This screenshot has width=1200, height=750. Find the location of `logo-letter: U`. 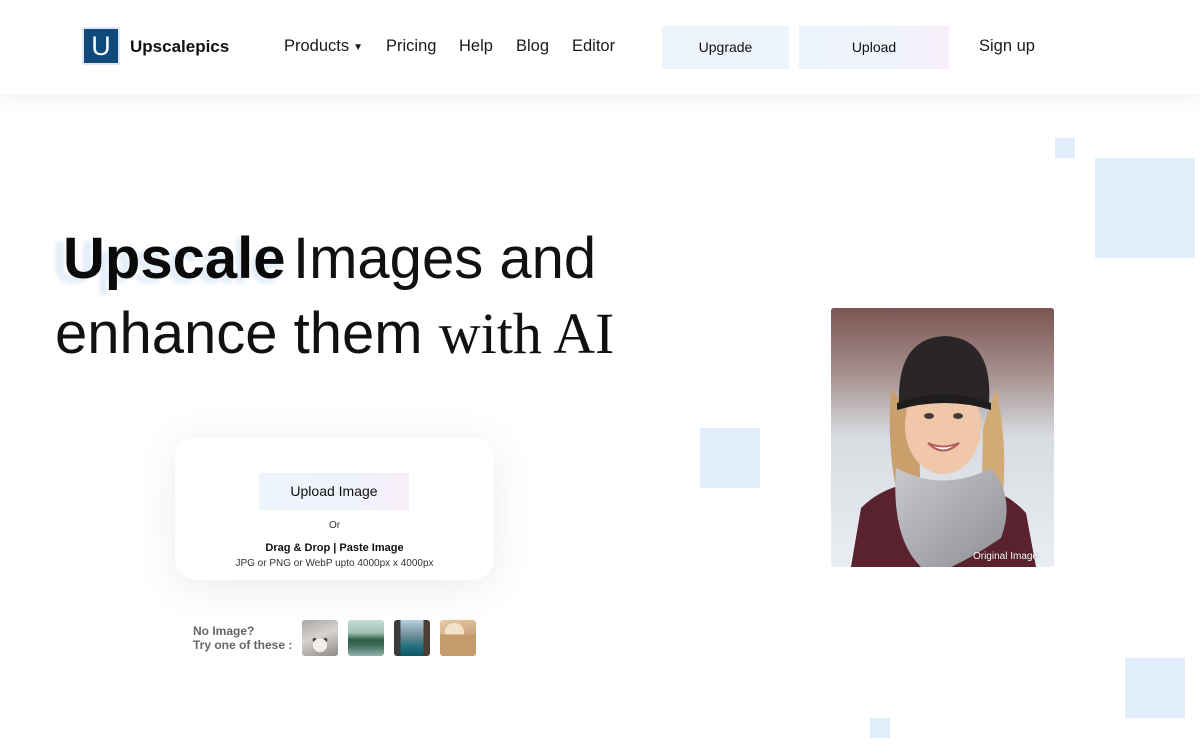

logo-letter: U is located at coordinates (101, 46).